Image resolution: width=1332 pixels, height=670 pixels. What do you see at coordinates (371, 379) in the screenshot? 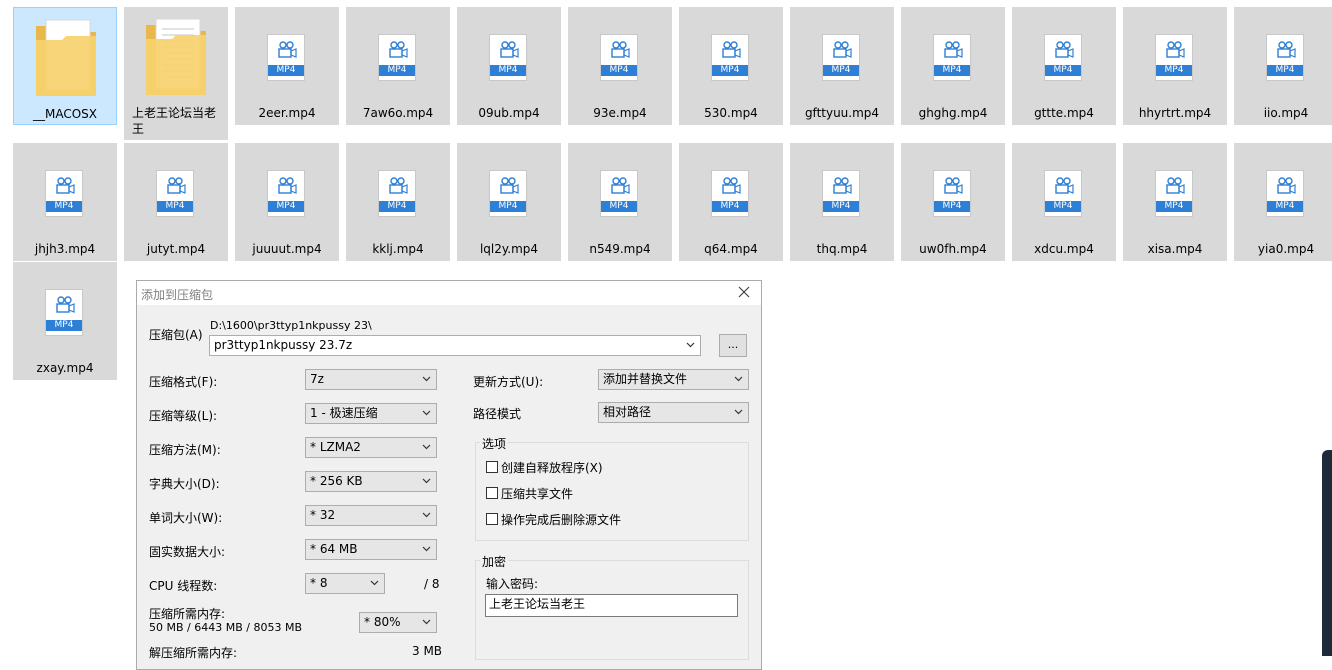
I see `format-select: 7z` at bounding box center [371, 379].